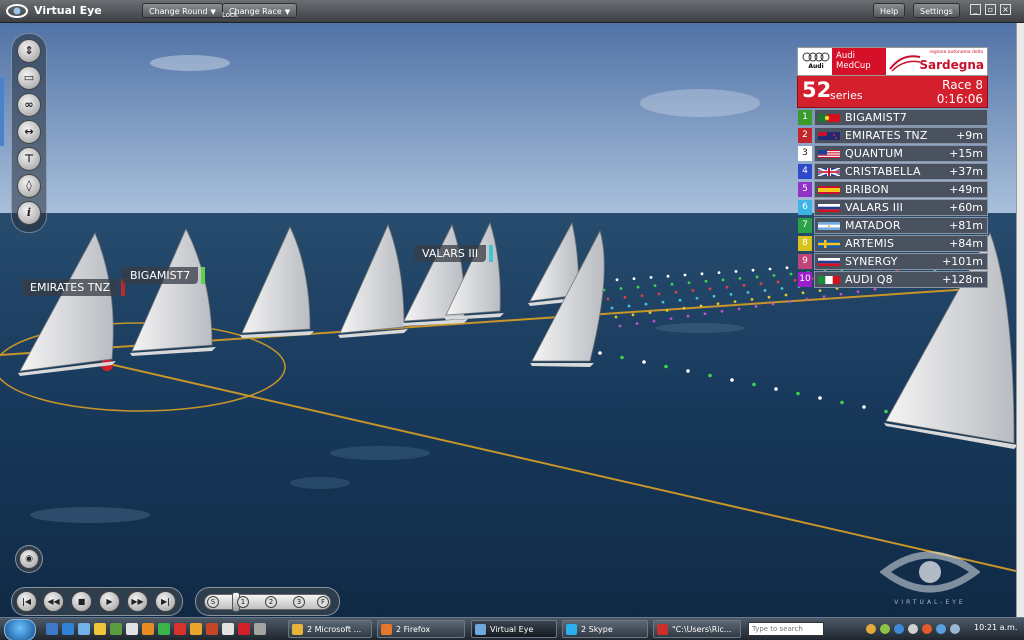 Image resolution: width=1024 pixels, height=640 pixels. I want to click on width-arrows-icon: ↔, so click(29, 132).